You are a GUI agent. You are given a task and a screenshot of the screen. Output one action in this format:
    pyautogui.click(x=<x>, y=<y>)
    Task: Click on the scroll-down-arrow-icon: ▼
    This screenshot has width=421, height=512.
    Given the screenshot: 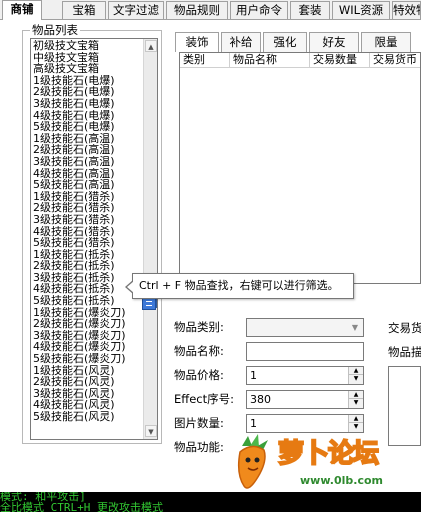 What is the action you would take?
    pyautogui.click(x=151, y=431)
    